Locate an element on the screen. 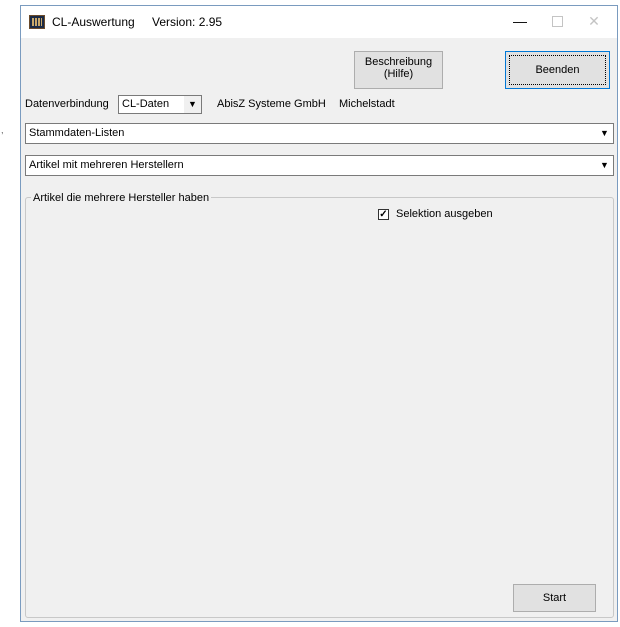 Image resolution: width=620 pixels, height=627 pixels. maximize-icon is located at coordinates (557, 21).